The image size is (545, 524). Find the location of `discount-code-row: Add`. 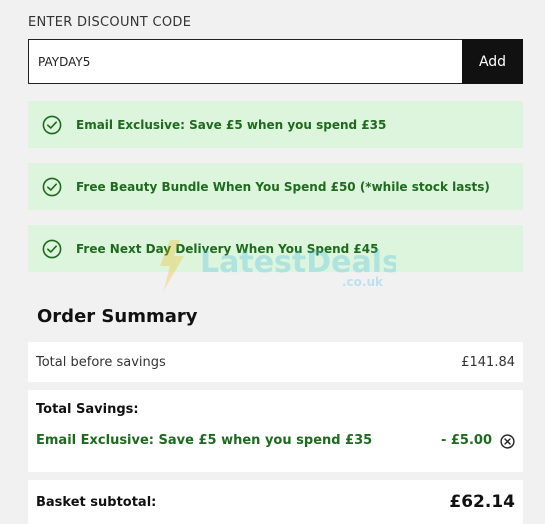

discount-code-row: Add is located at coordinates (275, 61).